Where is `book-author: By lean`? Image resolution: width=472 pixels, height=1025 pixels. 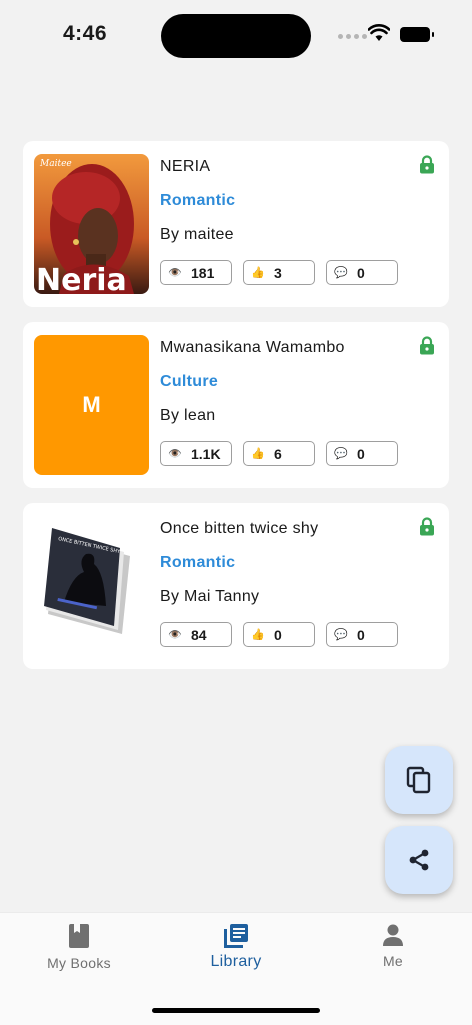 book-author: By lean is located at coordinates (188, 415).